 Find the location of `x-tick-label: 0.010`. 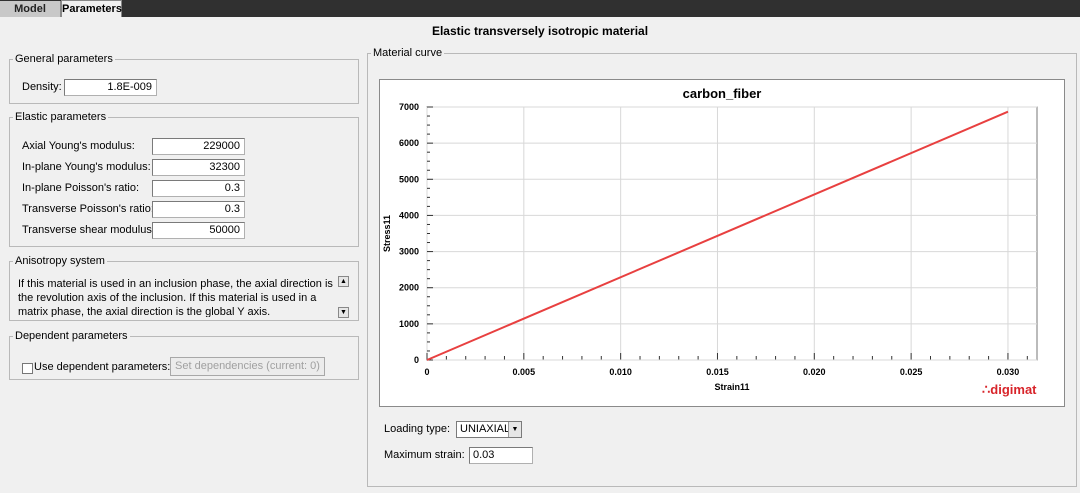

x-tick-label: 0.010 is located at coordinates (620, 372).